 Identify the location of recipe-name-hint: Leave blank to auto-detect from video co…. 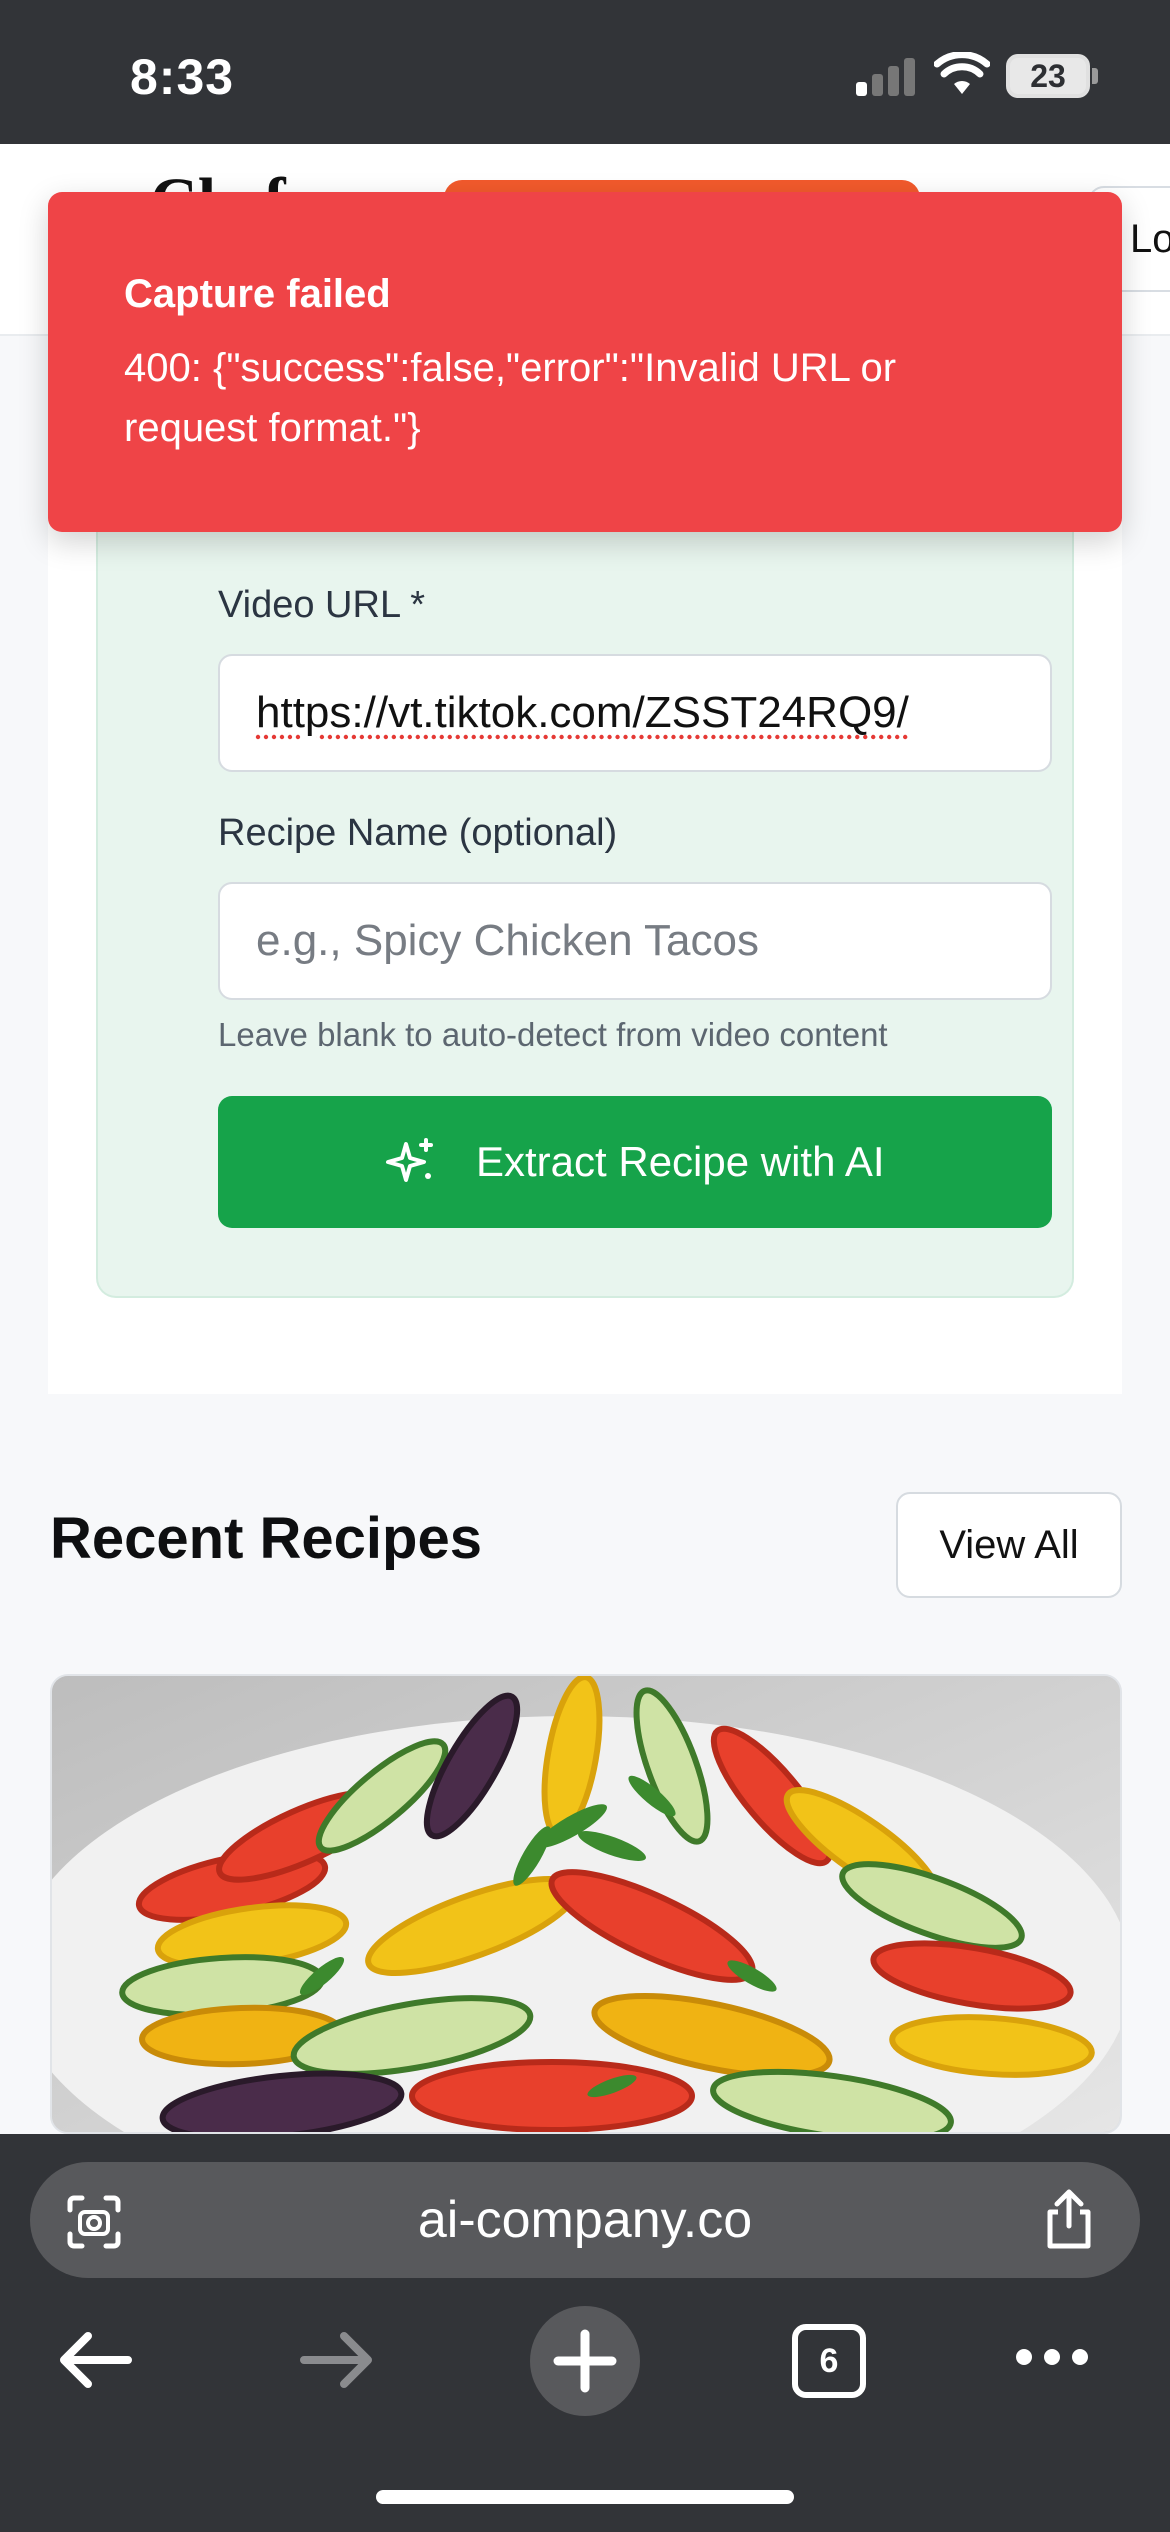
(553, 1034).